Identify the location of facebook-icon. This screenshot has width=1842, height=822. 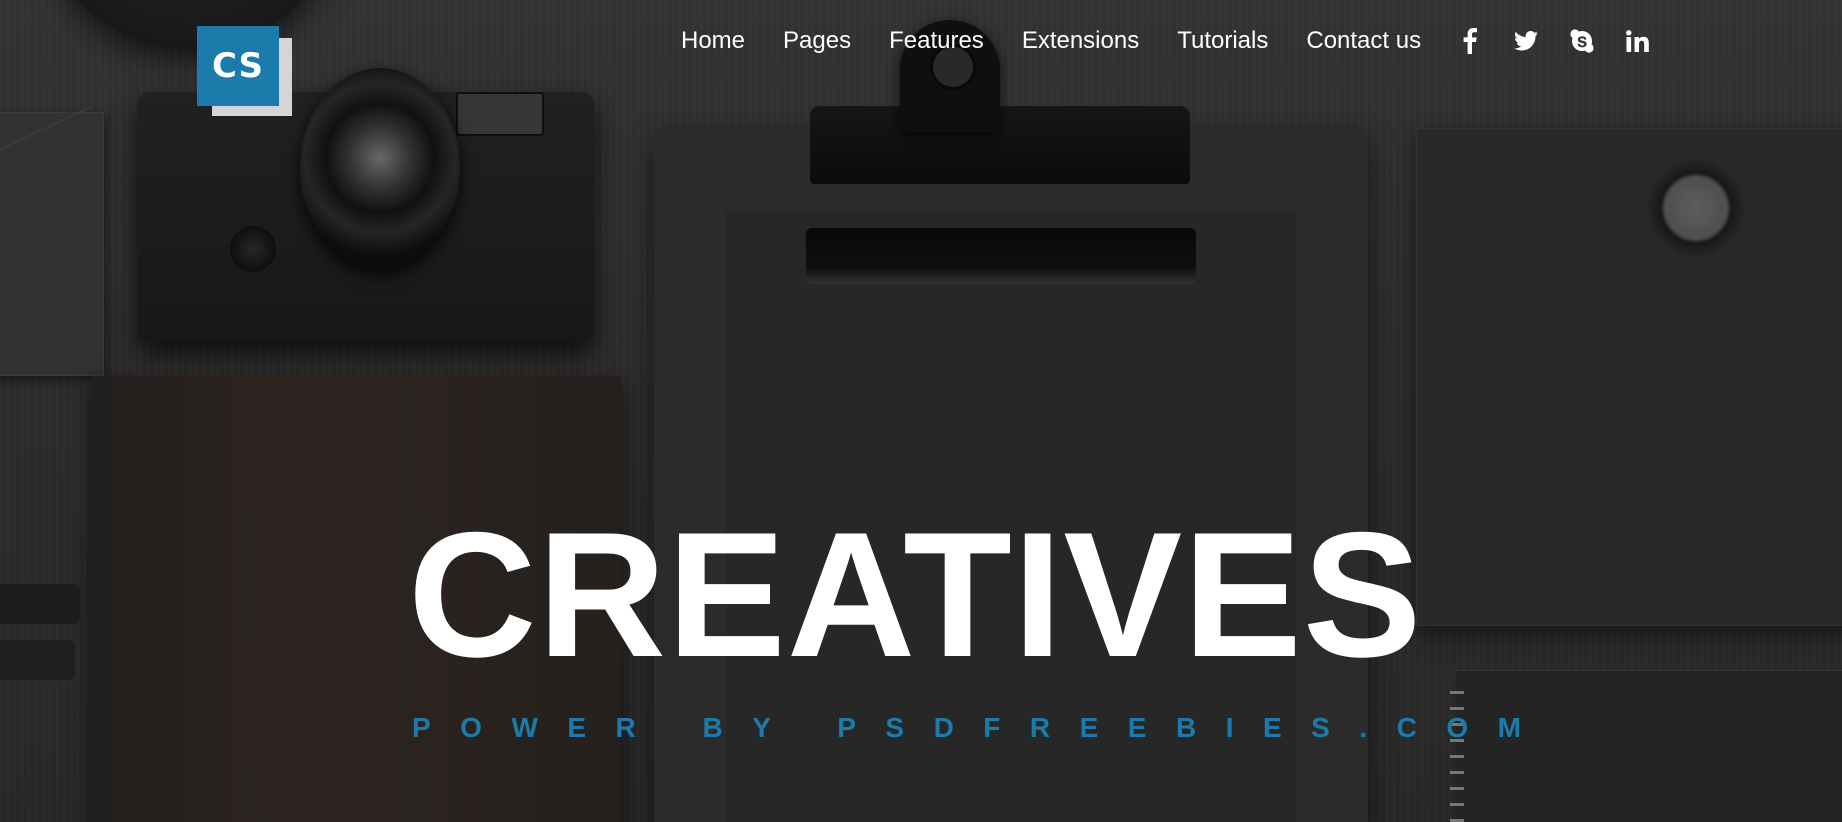
(1470, 41).